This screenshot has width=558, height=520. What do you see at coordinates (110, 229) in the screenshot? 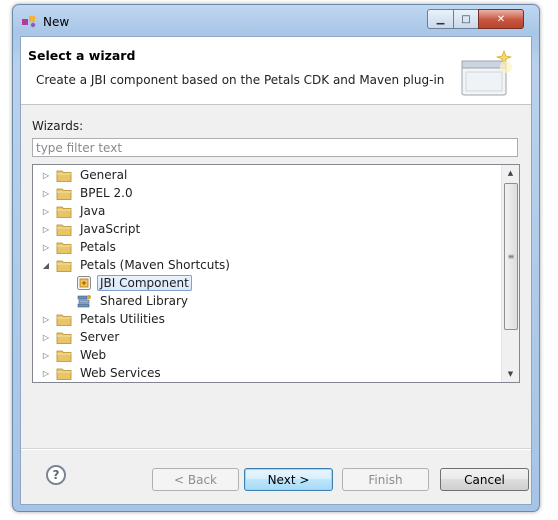
I see `tree-item-label: JavaScript` at bounding box center [110, 229].